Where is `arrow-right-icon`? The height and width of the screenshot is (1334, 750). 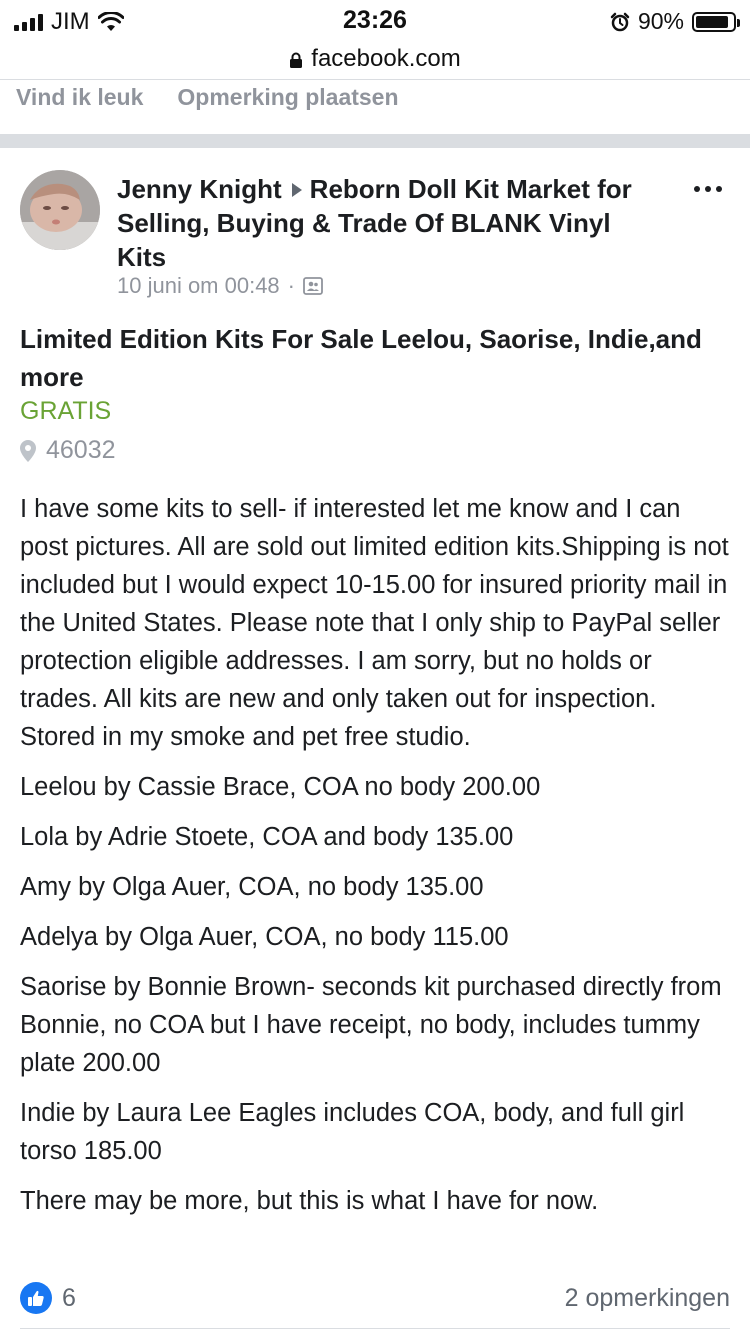 arrow-right-icon is located at coordinates (296, 190).